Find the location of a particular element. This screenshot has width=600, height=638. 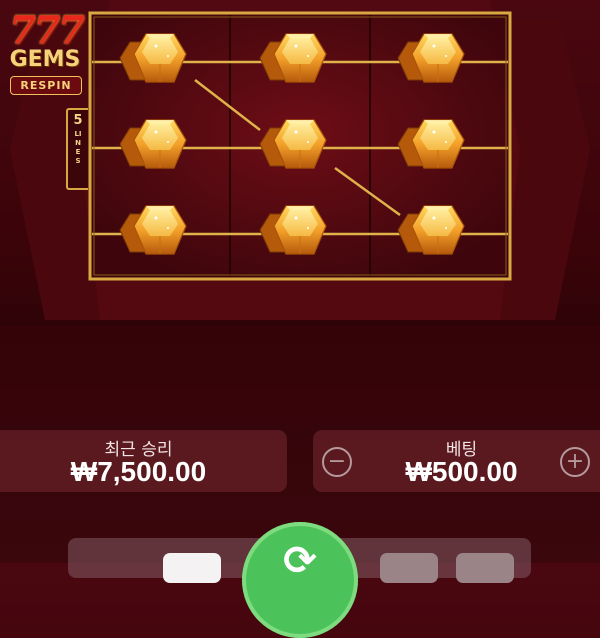

menu-button is located at coordinates (485, 568).